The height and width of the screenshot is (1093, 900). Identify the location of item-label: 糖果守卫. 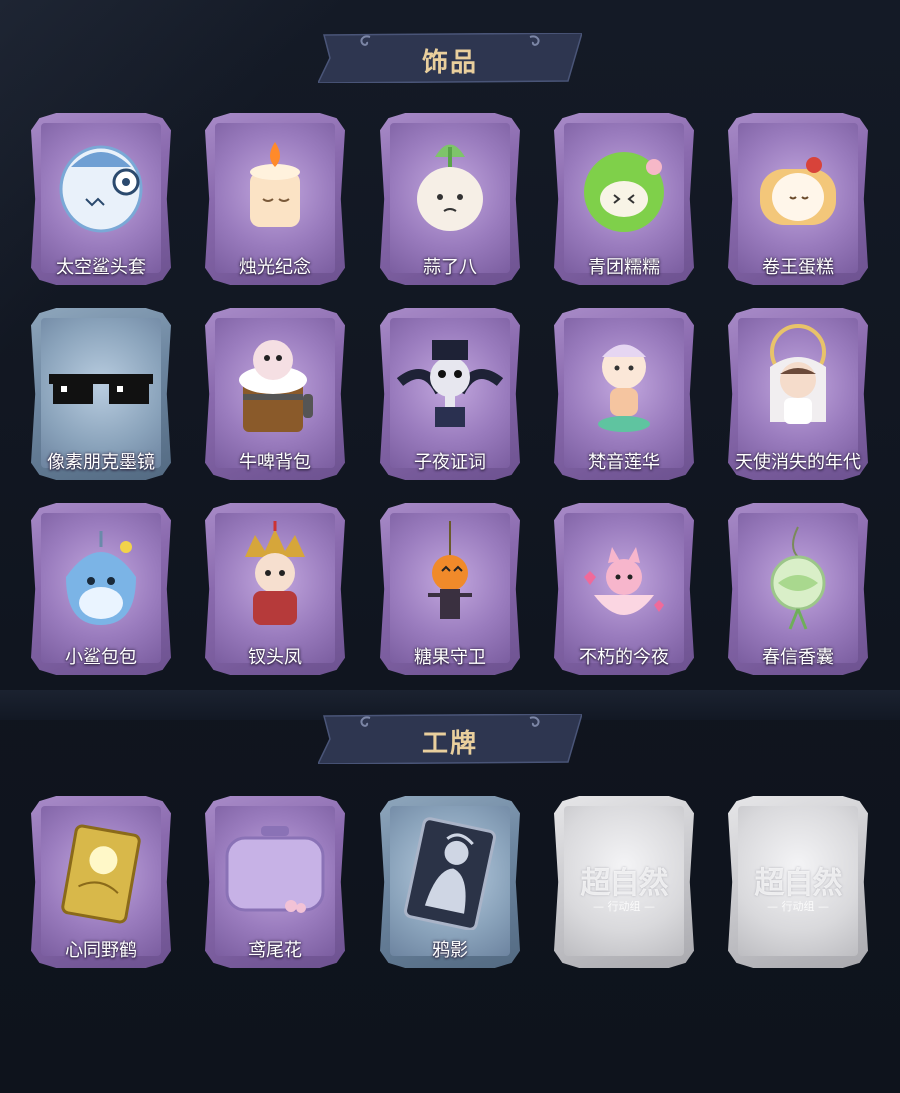
(450, 657).